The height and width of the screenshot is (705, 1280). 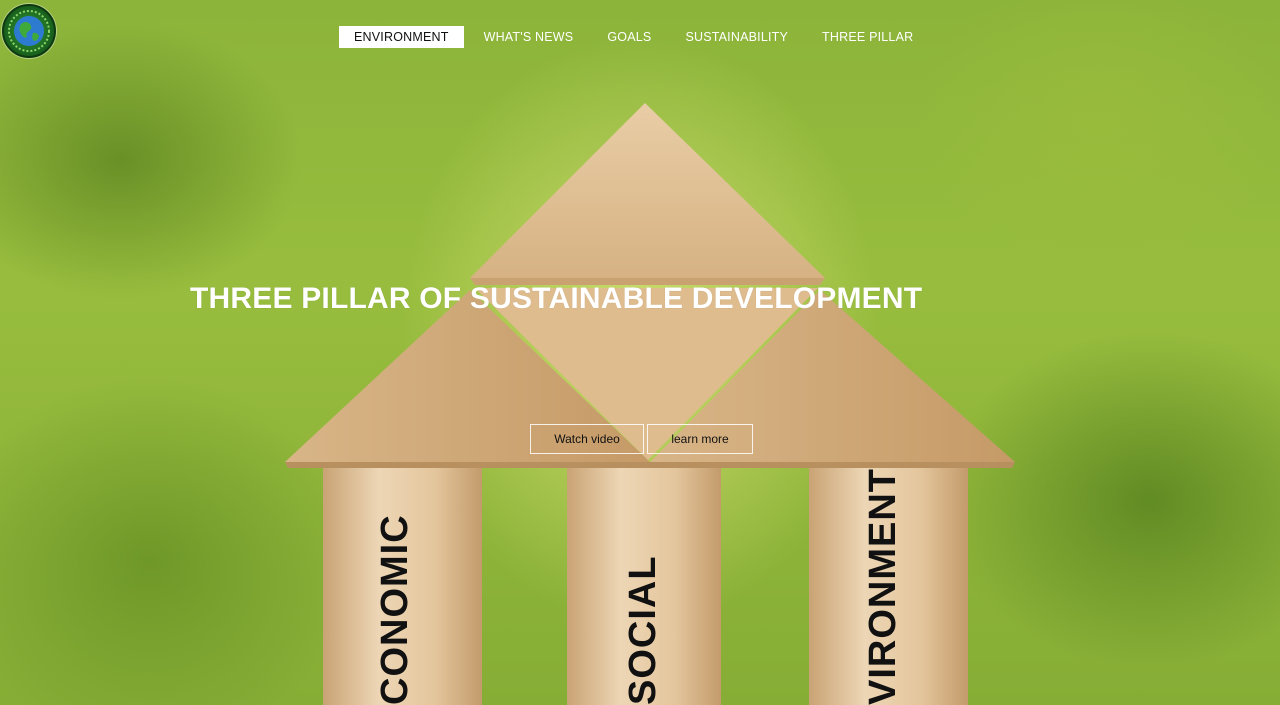 I want to click on nav-item-environment: ENVIRONMENT, so click(x=401, y=37).